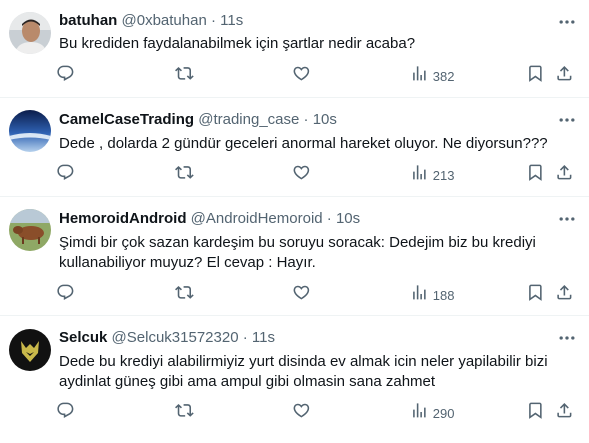  Describe the element at coordinates (126, 119) in the screenshot. I see `author-name: CamelCaseTrading` at that location.